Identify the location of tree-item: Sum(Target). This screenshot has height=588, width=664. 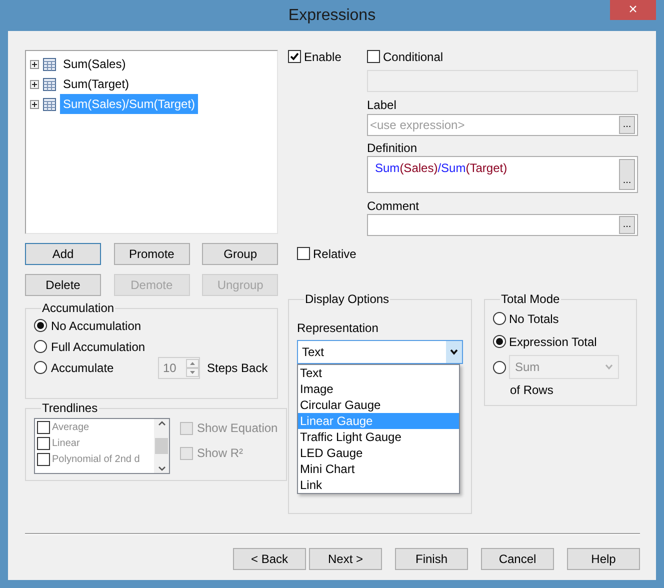
(96, 84).